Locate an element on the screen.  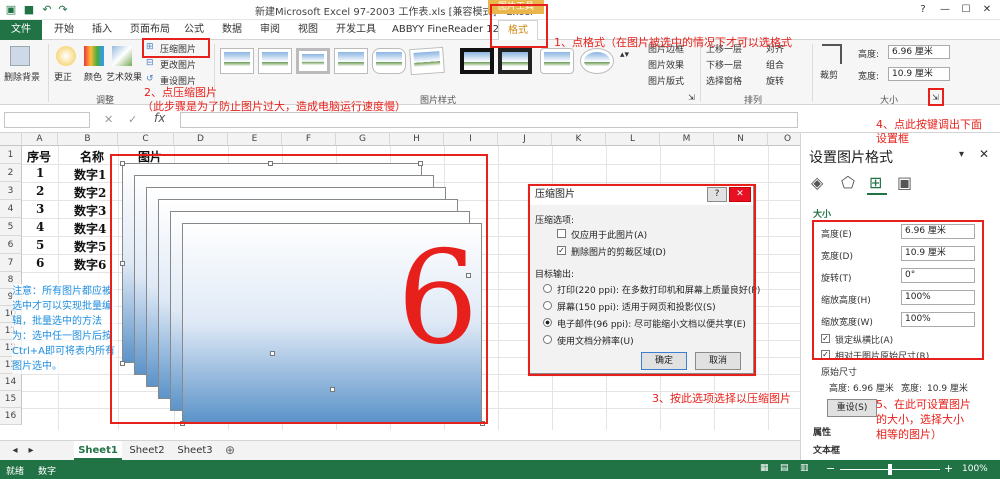
crop-button: 裁剪 is located at coordinates (829, 74).